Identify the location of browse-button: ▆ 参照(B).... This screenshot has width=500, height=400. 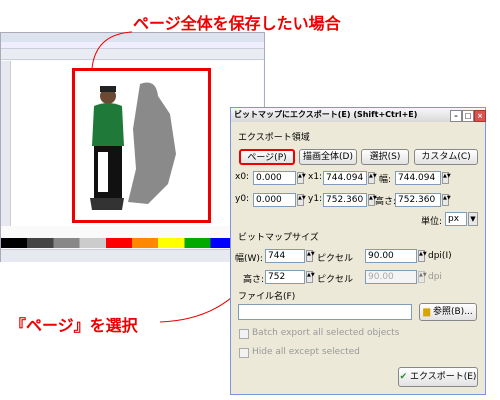
(448, 312).